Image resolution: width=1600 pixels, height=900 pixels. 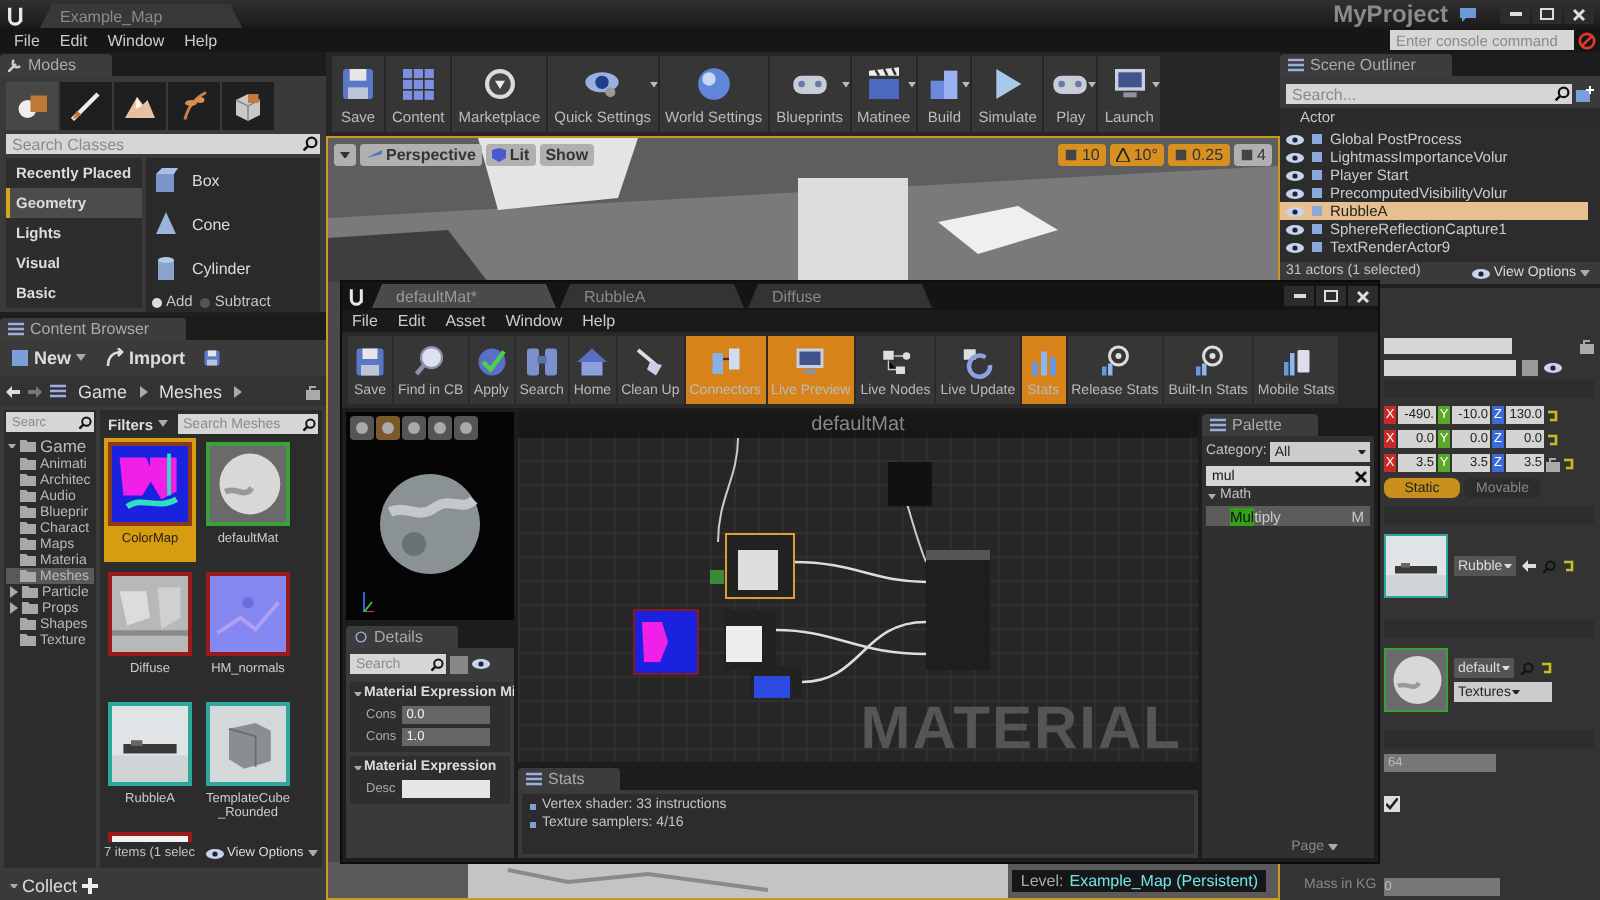 I want to click on panel-tab: Details, so click(x=402, y=637).